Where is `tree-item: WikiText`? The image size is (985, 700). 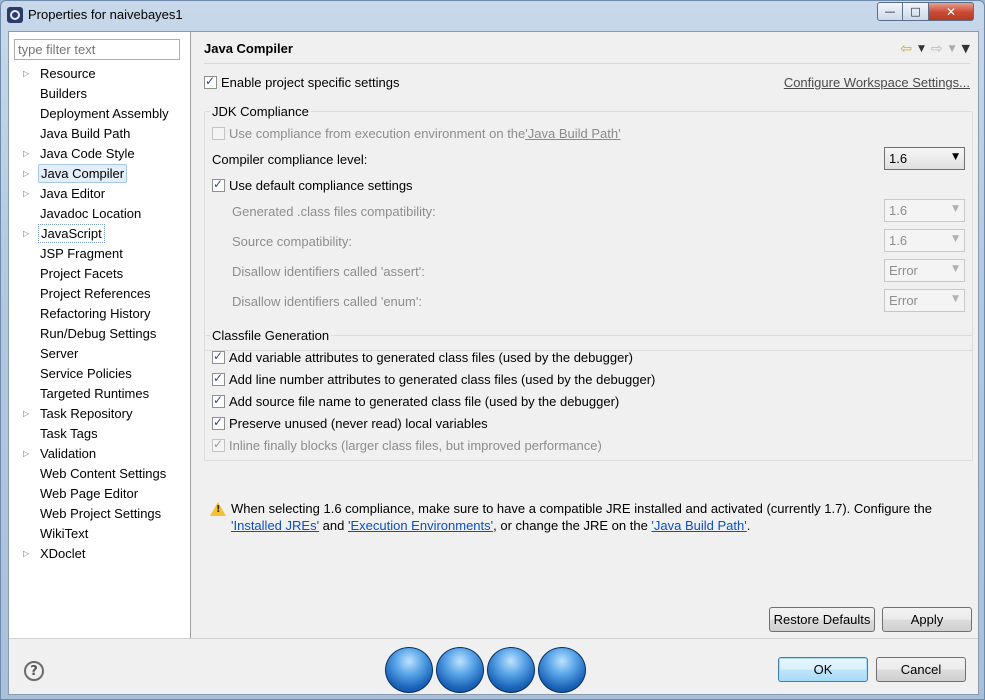 tree-item: WikiText is located at coordinates (99, 534).